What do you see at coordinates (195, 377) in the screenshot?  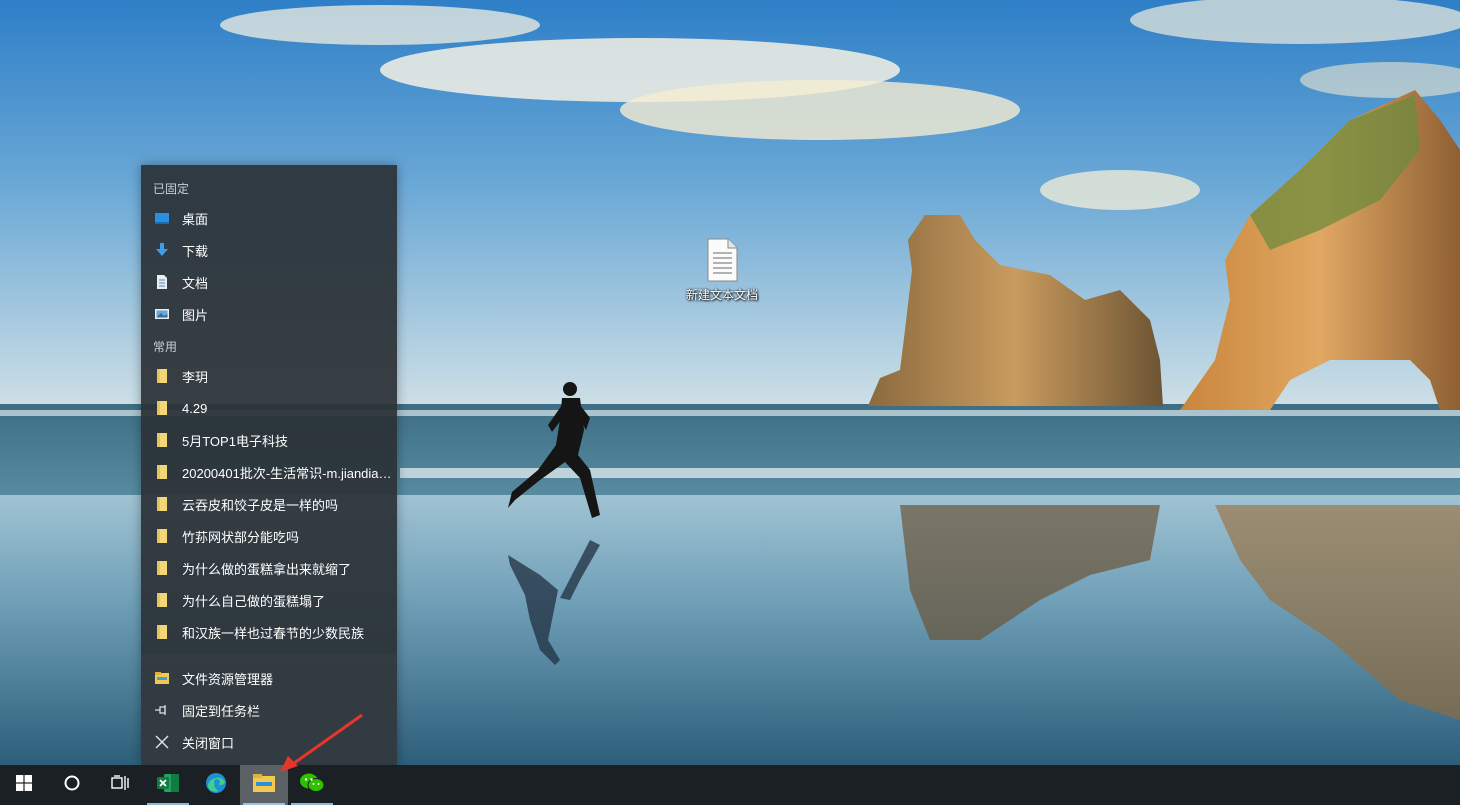 I see `frequent-item-label: 李玥` at bounding box center [195, 377].